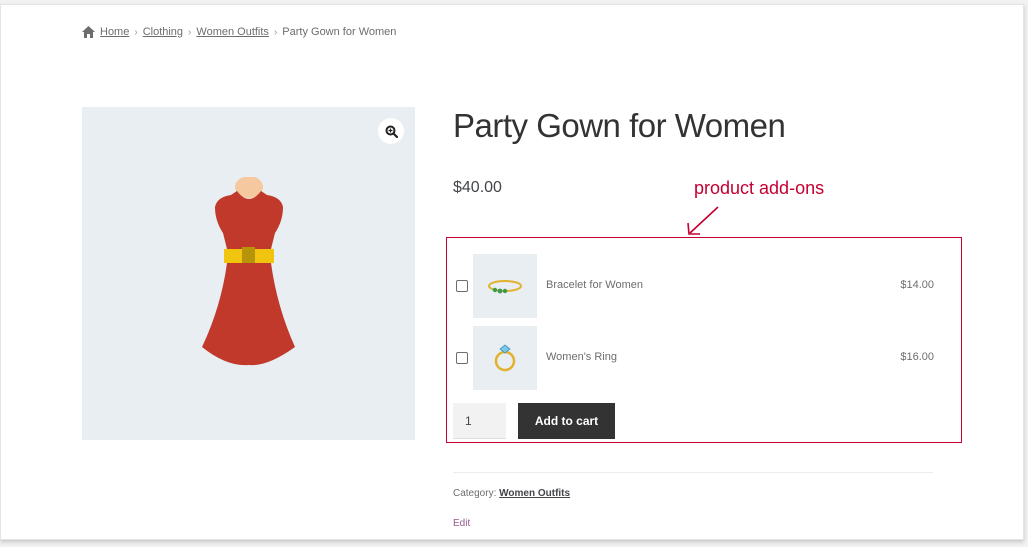 The width and height of the screenshot is (1028, 547). What do you see at coordinates (704, 358) in the screenshot?
I see `addon-row: Women's Ring $16.00` at bounding box center [704, 358].